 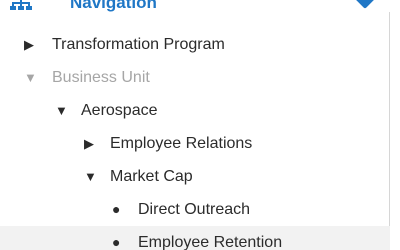 What do you see at coordinates (200, 6) in the screenshot?
I see `navigation-header: Navigation` at bounding box center [200, 6].